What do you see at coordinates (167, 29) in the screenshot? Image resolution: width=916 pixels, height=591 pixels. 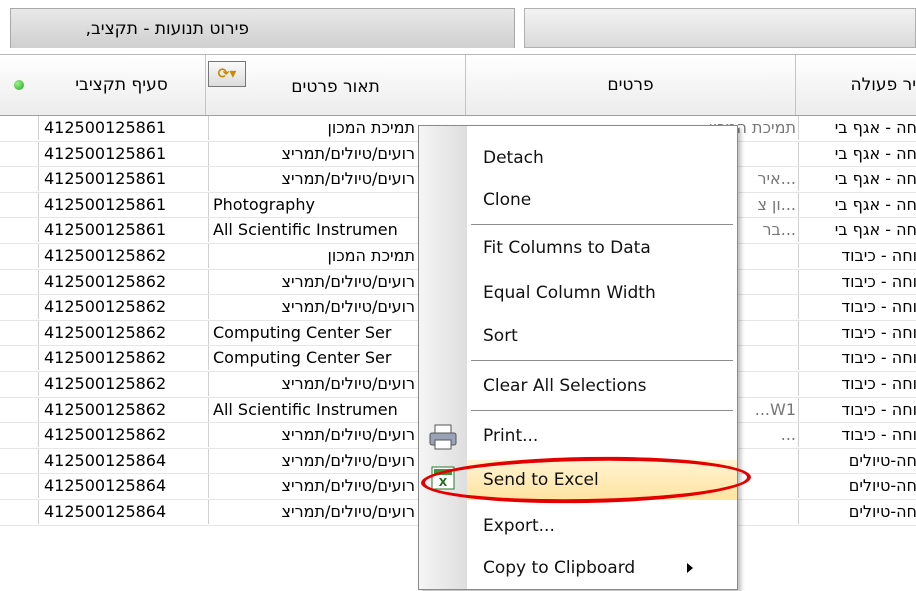 I see `window-title: פירוט תנועות - תקציב,` at bounding box center [167, 29].